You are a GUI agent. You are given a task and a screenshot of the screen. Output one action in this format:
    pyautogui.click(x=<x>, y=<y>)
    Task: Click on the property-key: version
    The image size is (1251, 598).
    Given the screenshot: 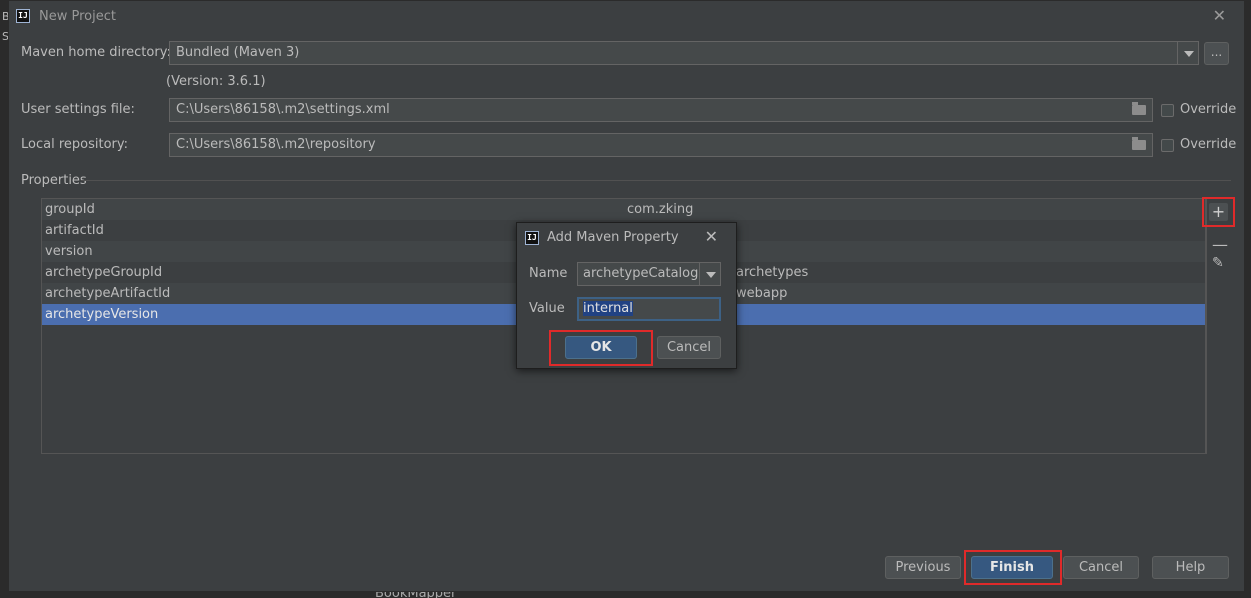 What is the action you would take?
    pyautogui.click(x=69, y=251)
    